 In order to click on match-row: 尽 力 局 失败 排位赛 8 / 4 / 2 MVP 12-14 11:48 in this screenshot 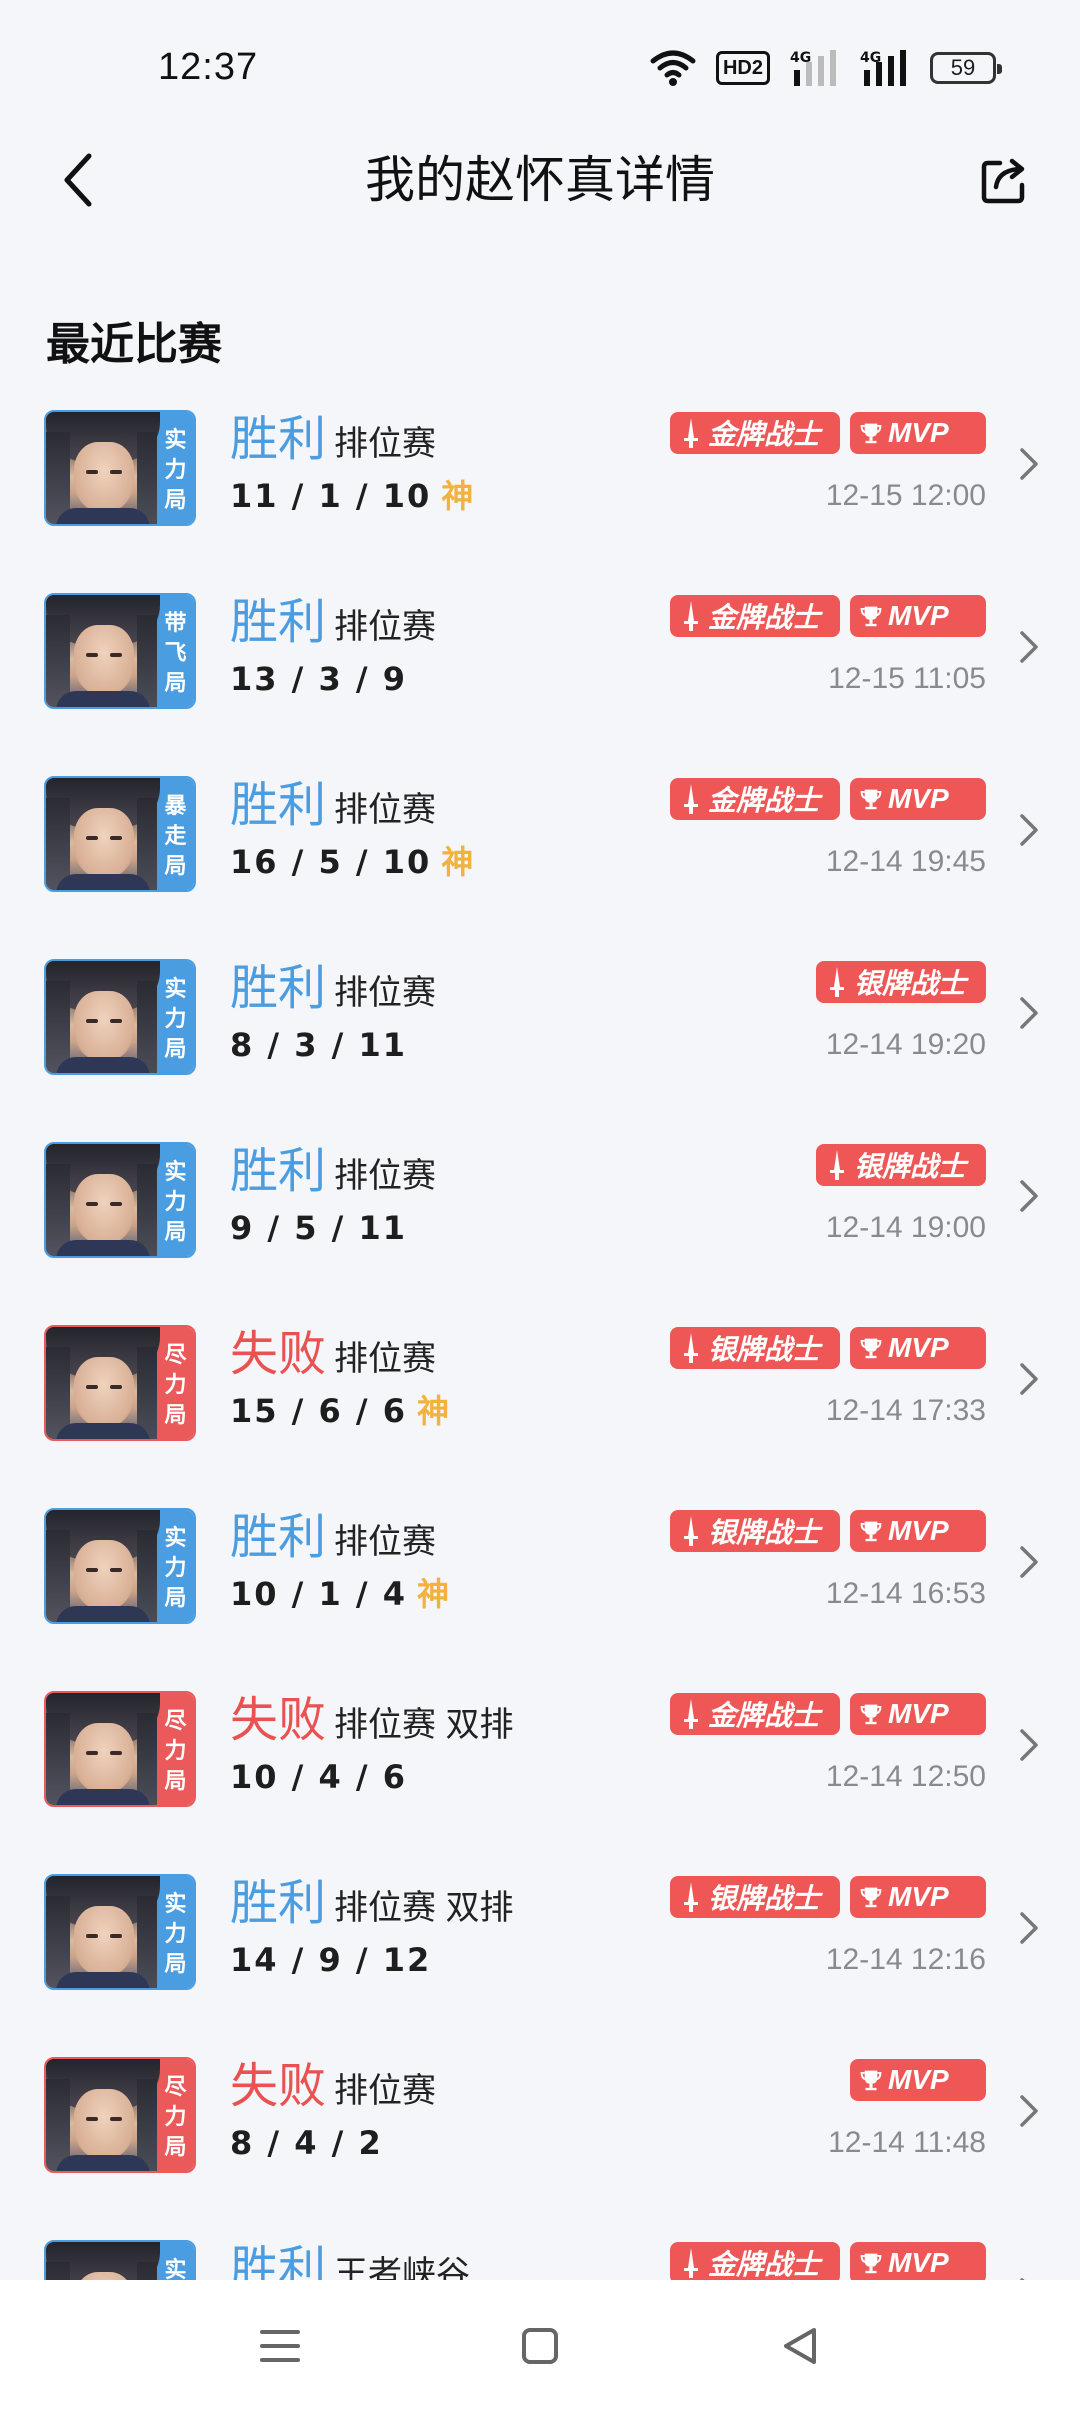, I will do `click(540, 2138)`.